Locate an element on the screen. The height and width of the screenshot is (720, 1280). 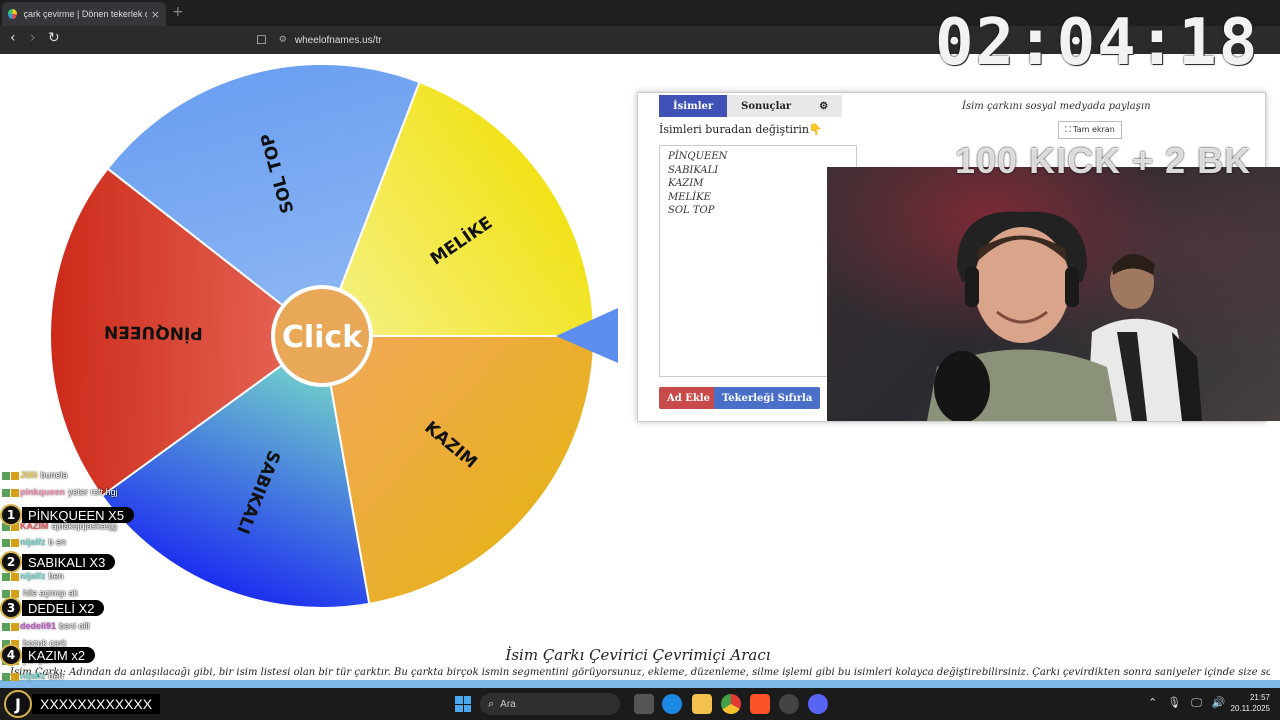
display-icon: 🖵 is located at coordinates (1196, 703).